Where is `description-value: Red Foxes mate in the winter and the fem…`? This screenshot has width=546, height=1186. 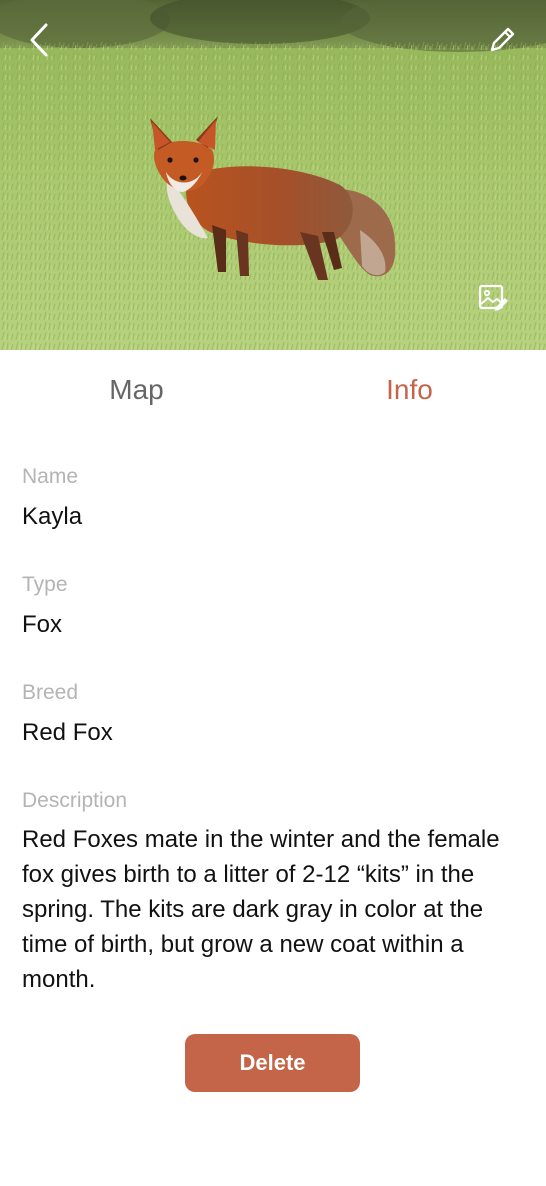
description-value: Red Foxes mate in the winter and the fem… is located at coordinates (261, 909).